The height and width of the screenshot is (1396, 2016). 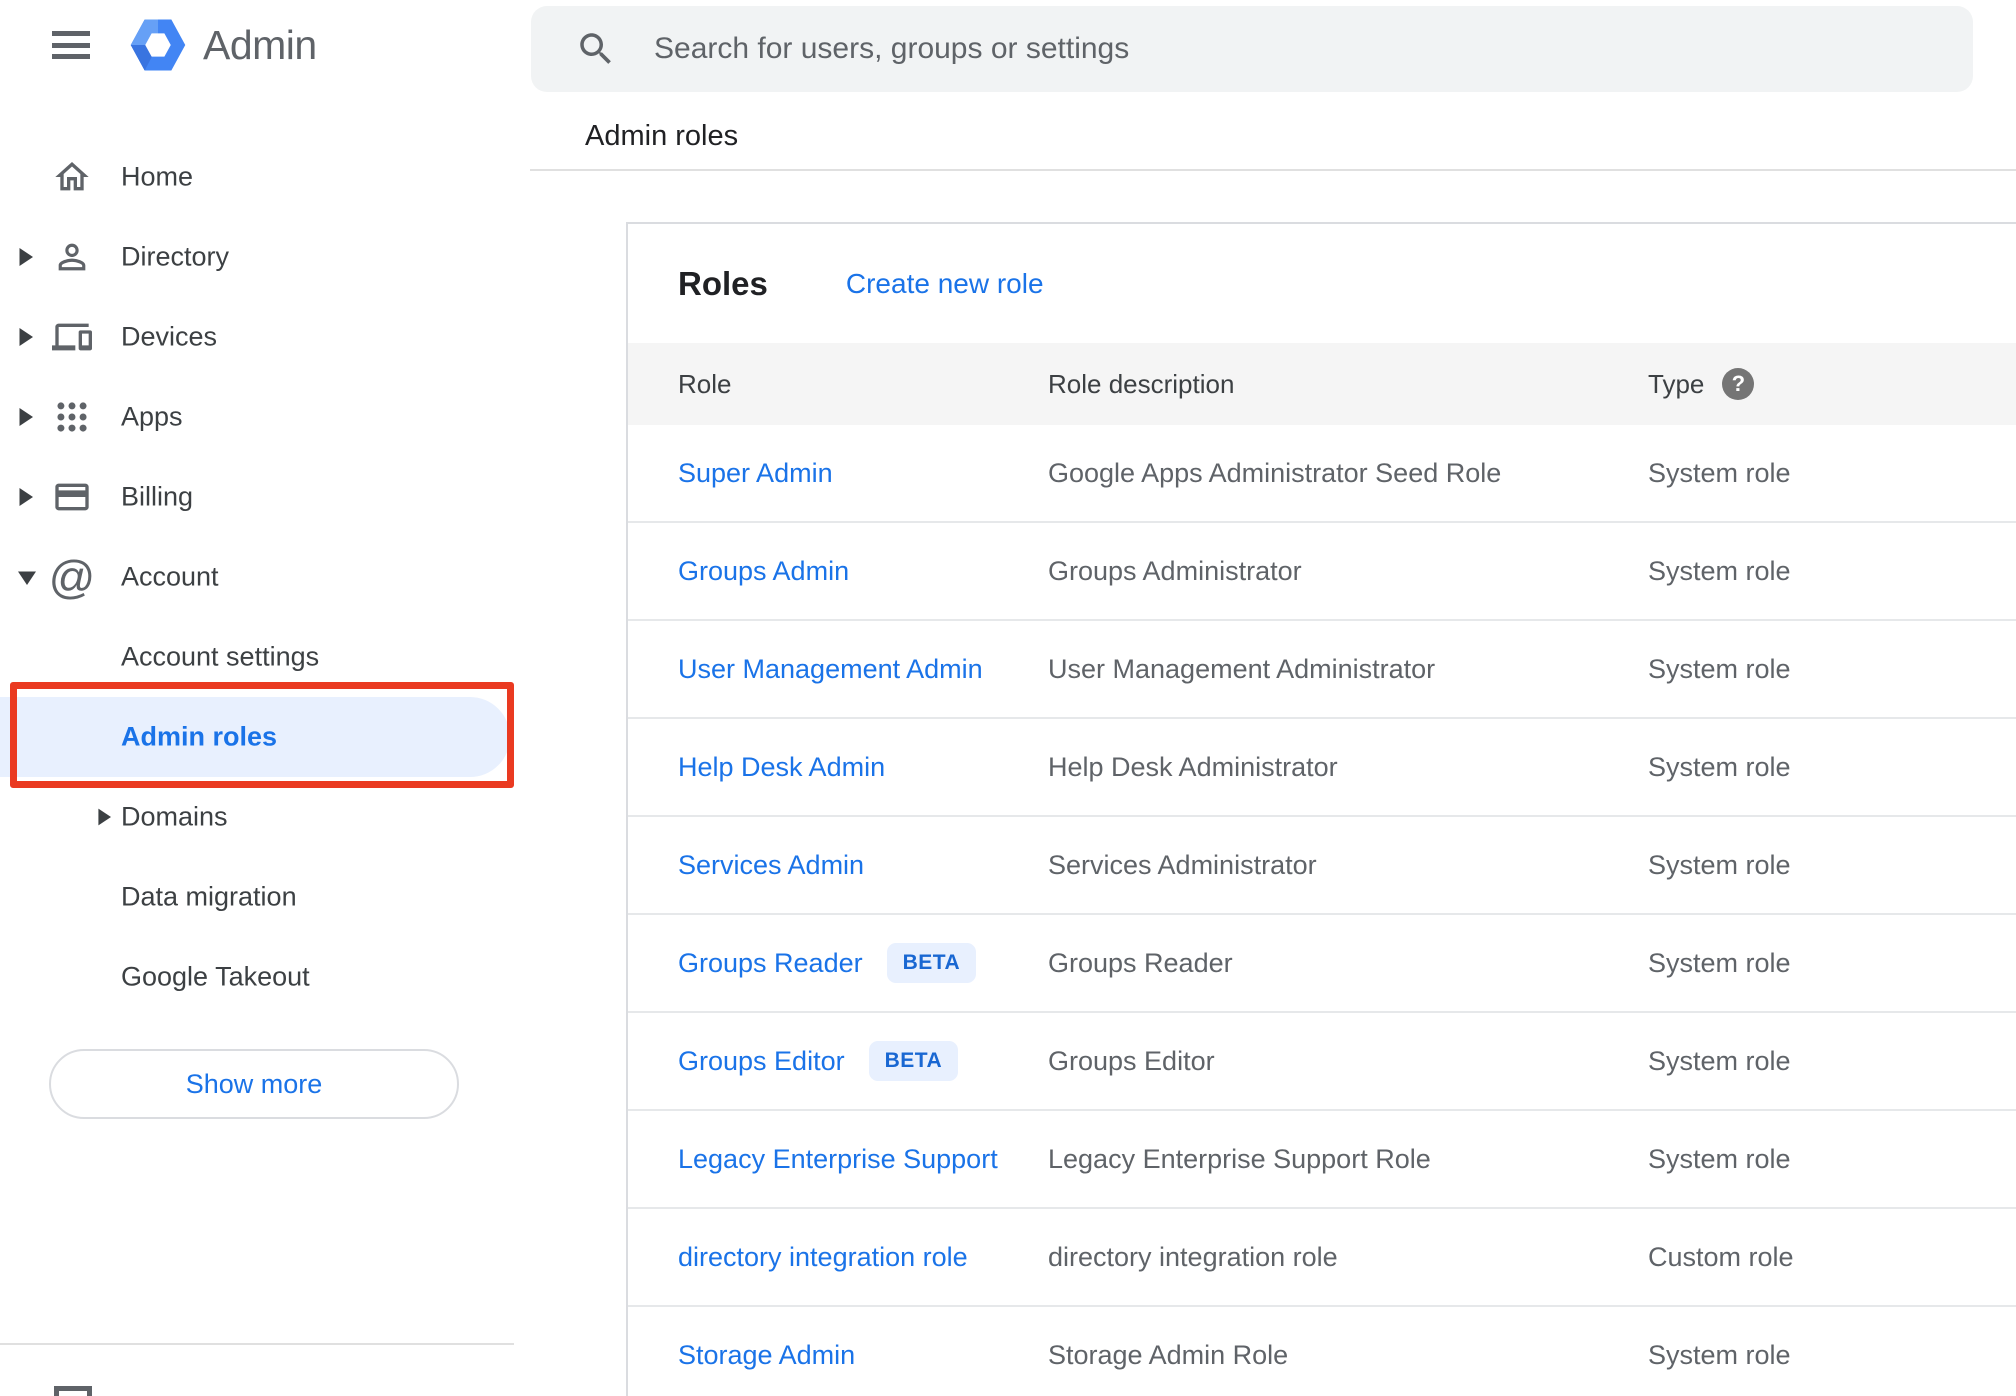 I want to click on role-link: Super Admin, so click(x=755, y=473).